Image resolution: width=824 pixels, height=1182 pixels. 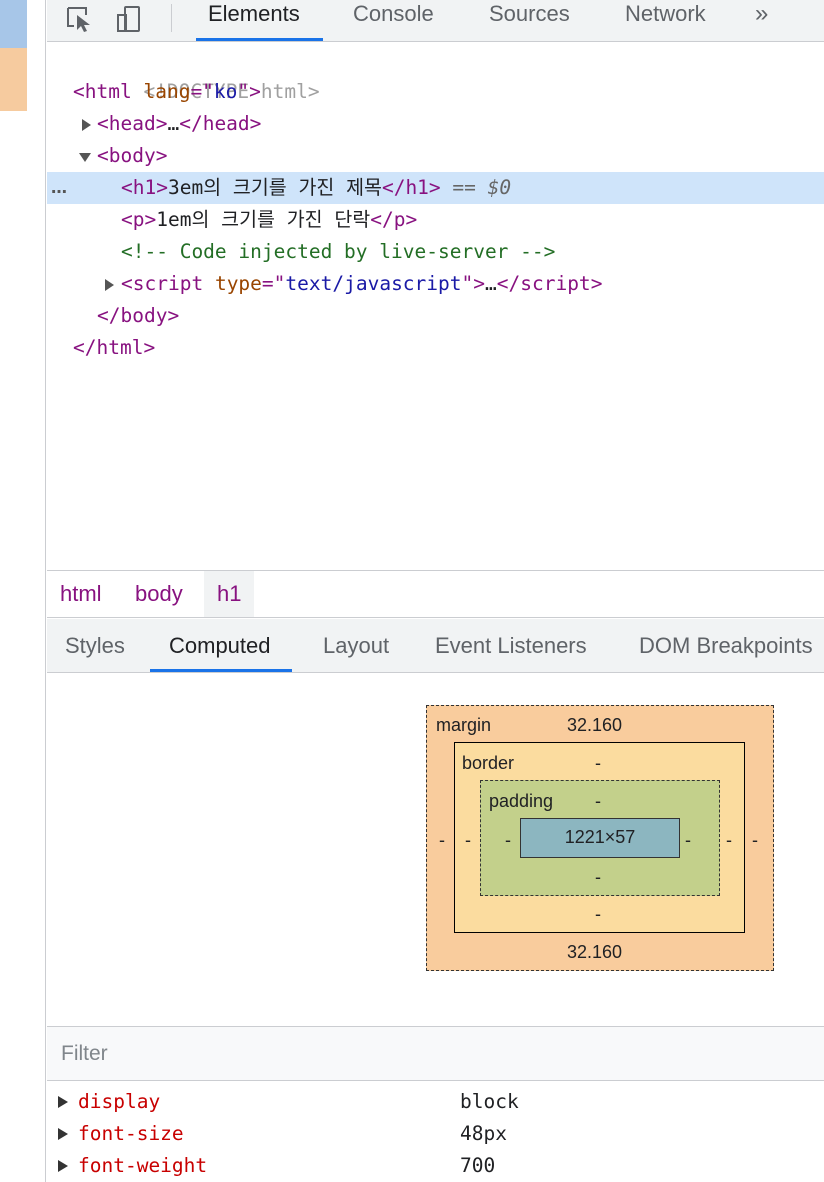 What do you see at coordinates (238, 283) in the screenshot?
I see `script-attr-name: type` at bounding box center [238, 283].